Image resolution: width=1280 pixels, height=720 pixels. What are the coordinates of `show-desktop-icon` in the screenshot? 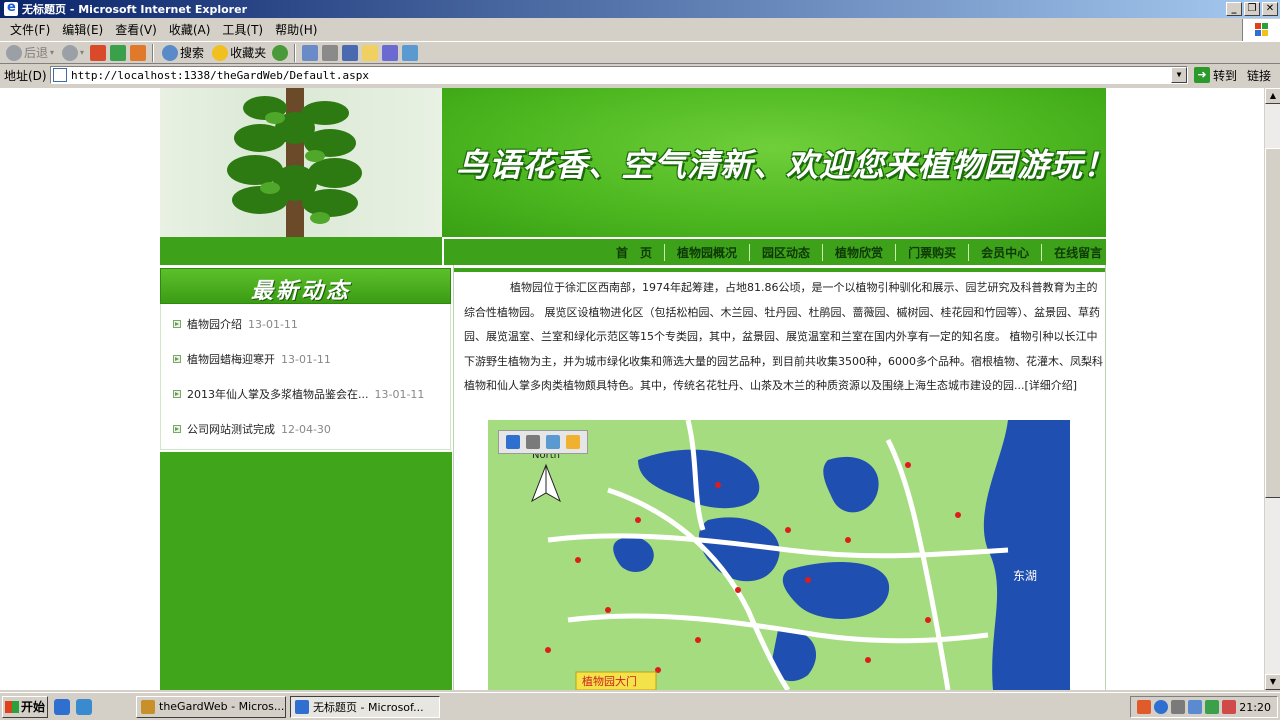 It's located at (84, 706).